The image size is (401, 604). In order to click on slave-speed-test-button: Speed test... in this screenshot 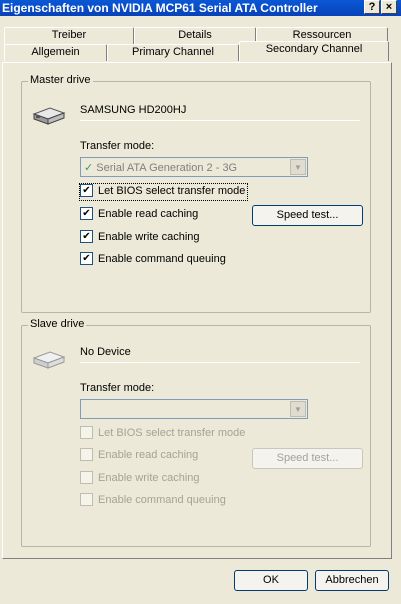, I will do `click(307, 458)`.